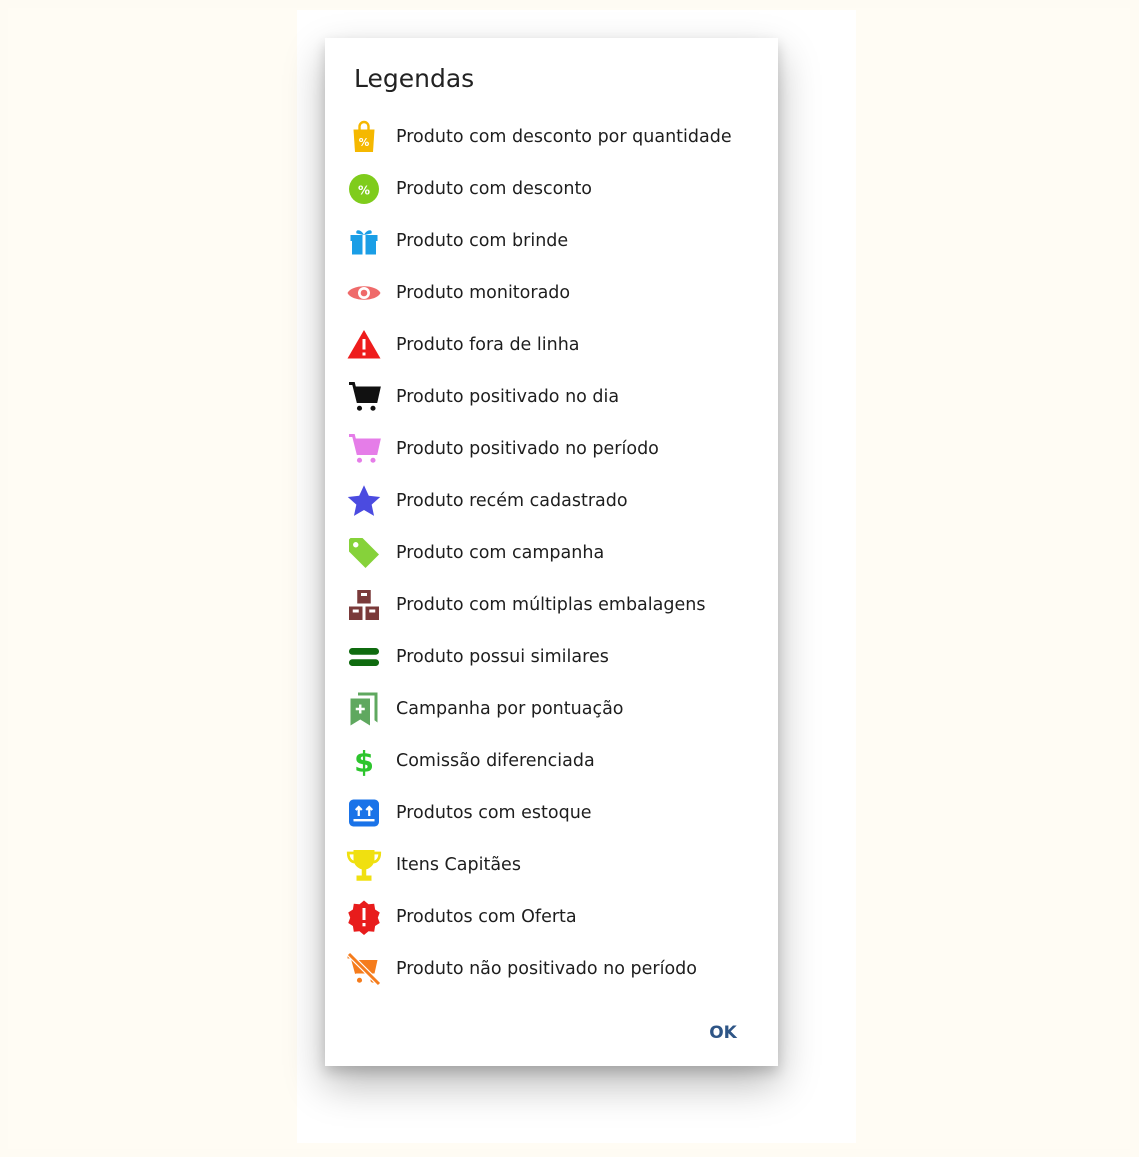 This screenshot has height=1157, width=1139. What do you see at coordinates (458, 865) in the screenshot?
I see `legend-label: Itens Capitães` at bounding box center [458, 865].